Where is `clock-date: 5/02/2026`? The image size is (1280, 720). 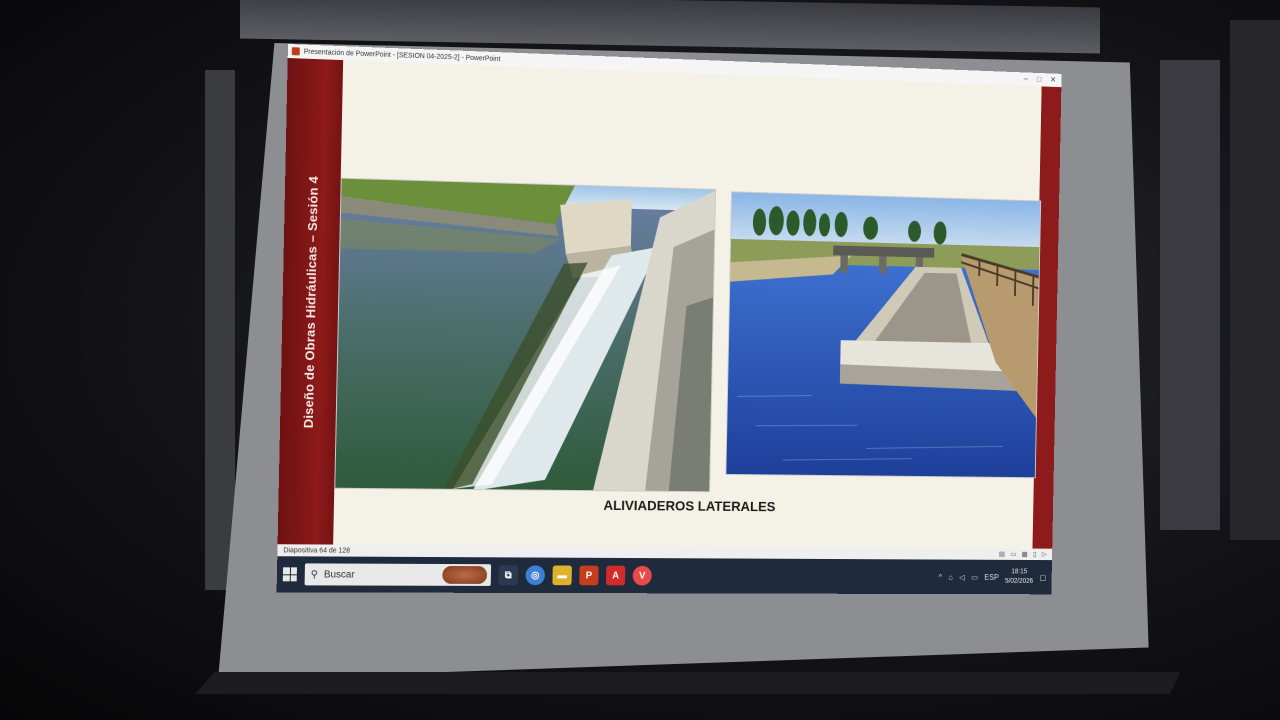
clock-date: 5/02/2026 is located at coordinates (1019, 581).